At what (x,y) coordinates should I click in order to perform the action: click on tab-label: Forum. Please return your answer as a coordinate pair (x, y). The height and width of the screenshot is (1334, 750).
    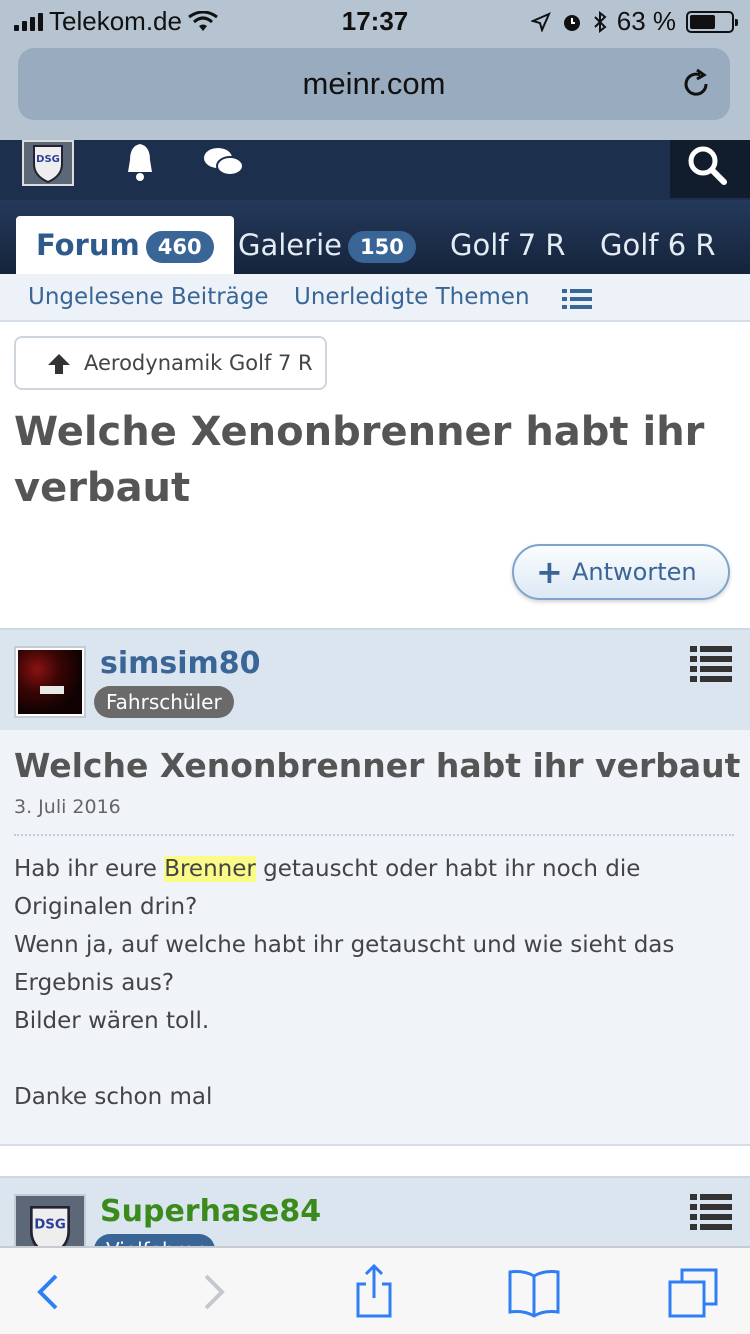
    Looking at the image, I should click on (88, 245).